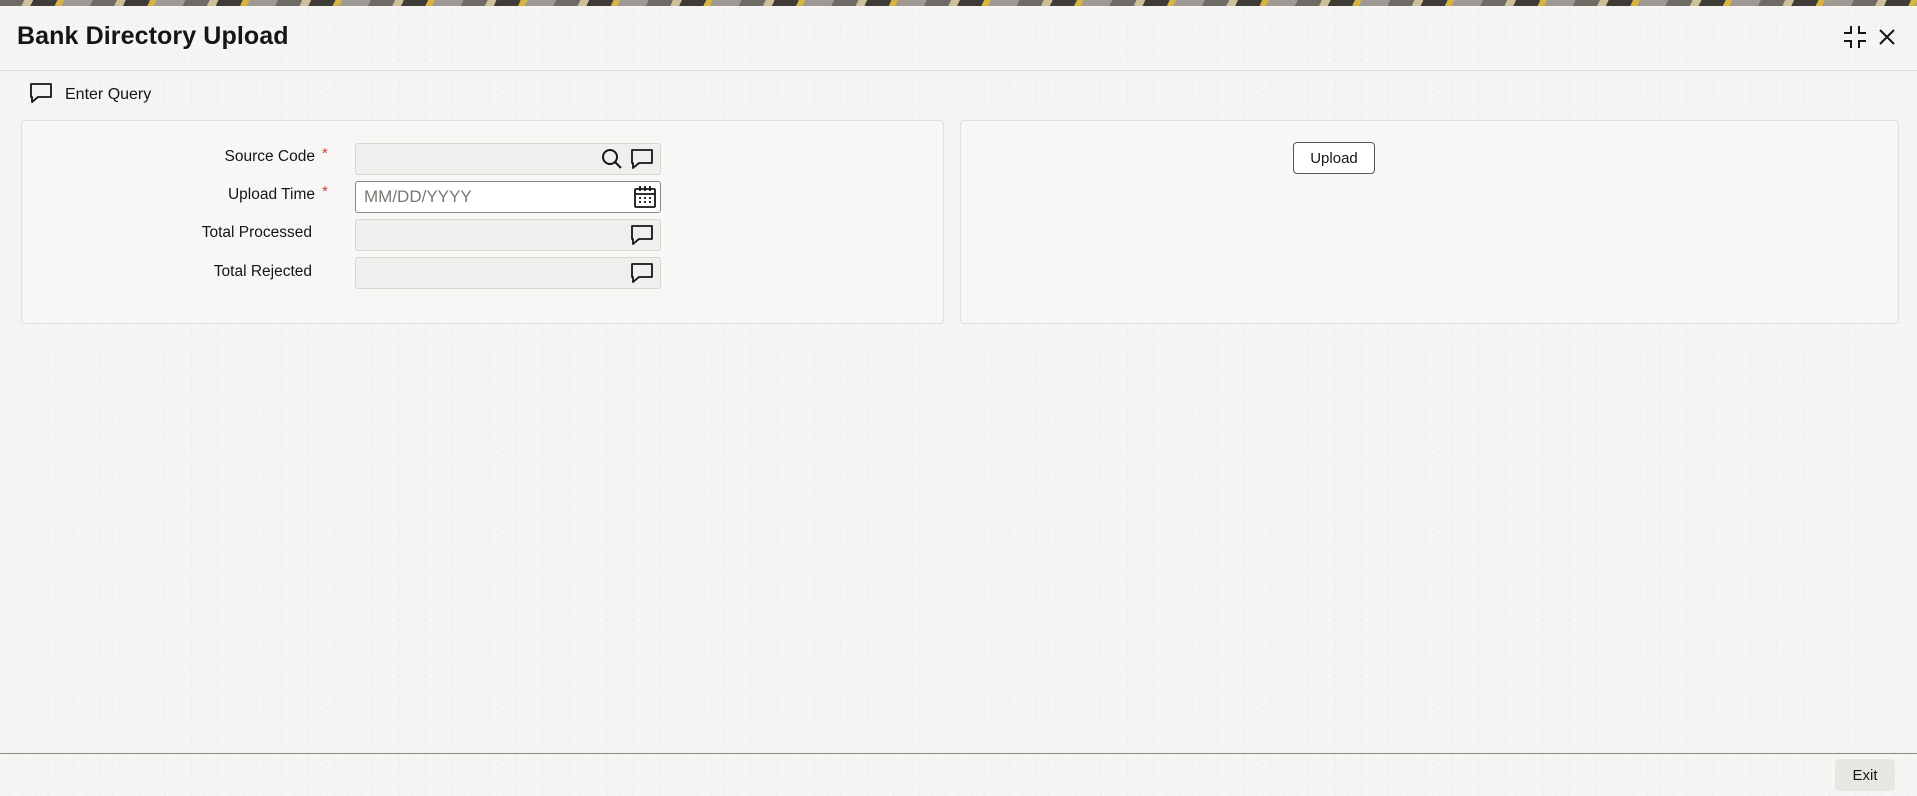 The image size is (1917, 796). I want to click on query-fields-panel: Source Code * Upload Time * Total, so click(482, 222).